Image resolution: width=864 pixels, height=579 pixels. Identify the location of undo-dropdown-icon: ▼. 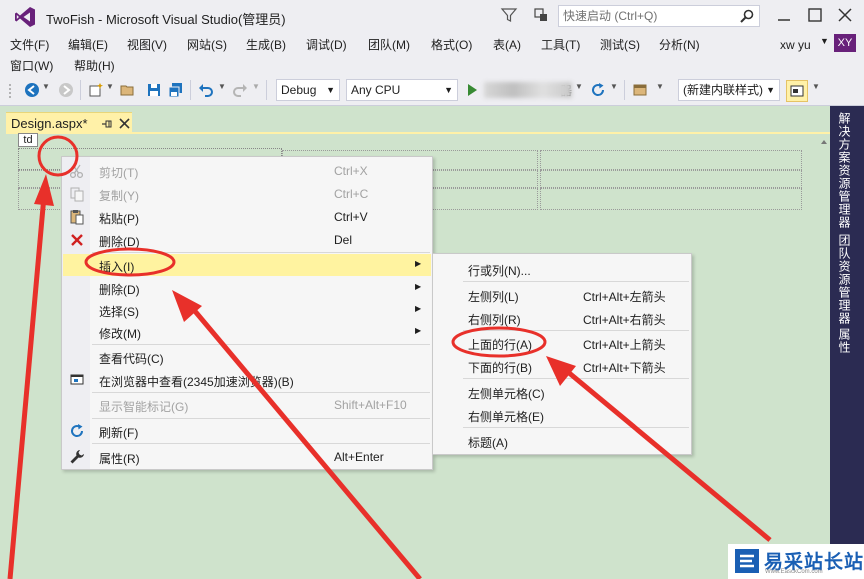
(222, 86).